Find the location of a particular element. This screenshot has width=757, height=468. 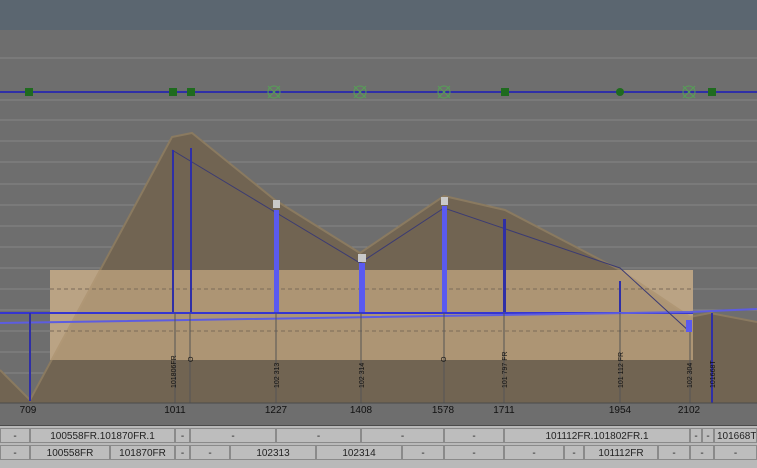

label-101806FR: 101806FR is located at coordinates (174, 371).